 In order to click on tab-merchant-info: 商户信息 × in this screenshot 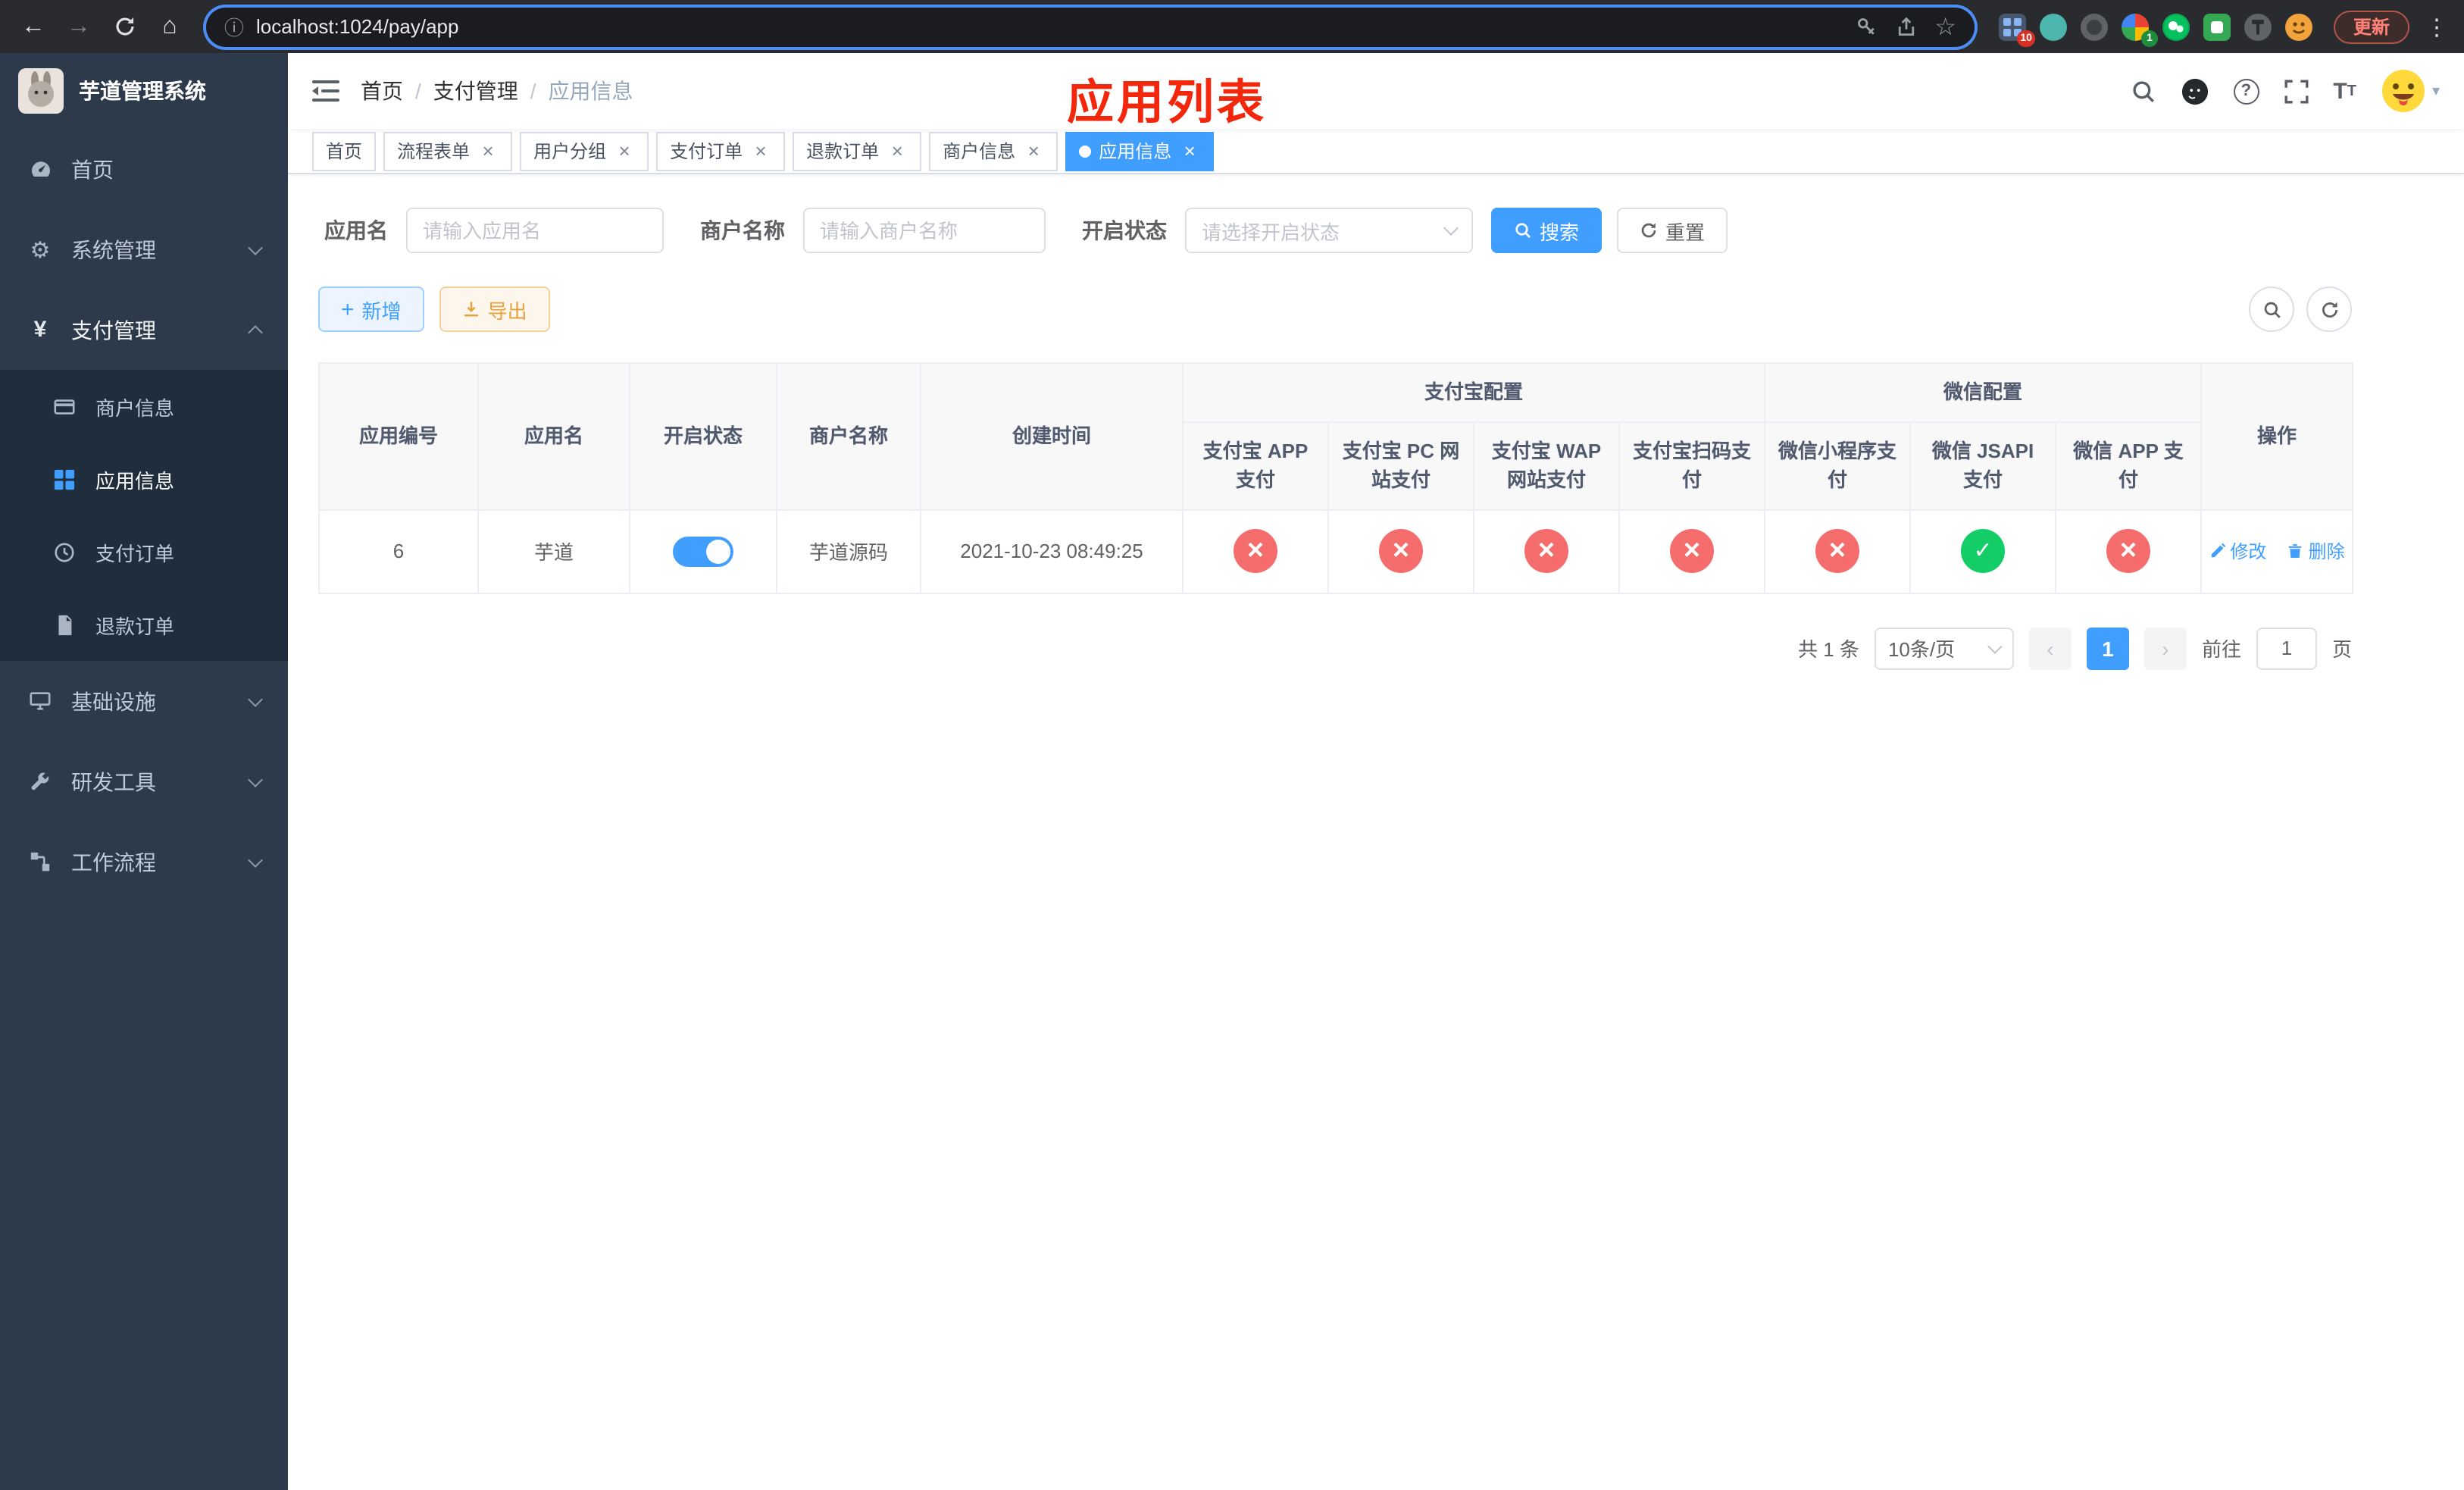, I will do `click(993, 151)`.